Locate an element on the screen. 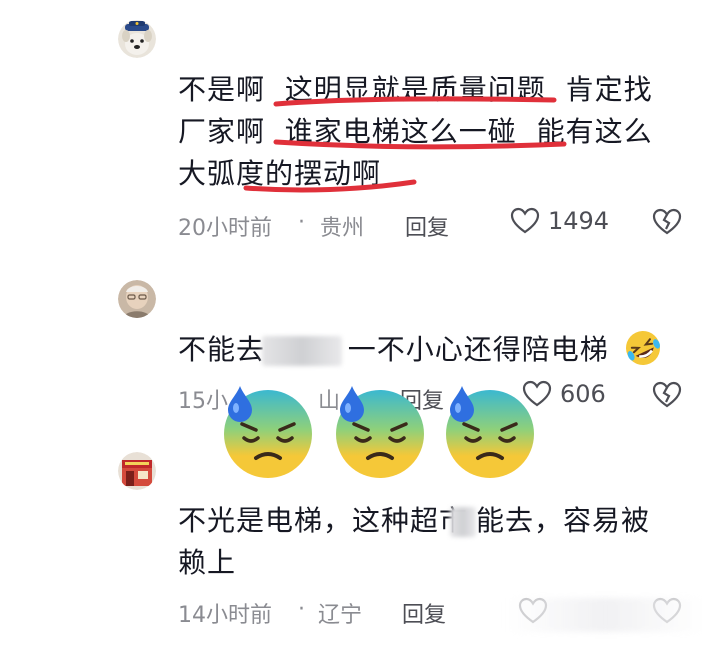 The height and width of the screenshot is (650, 720). comment-text-line: 不能去 is located at coordinates (222, 349).